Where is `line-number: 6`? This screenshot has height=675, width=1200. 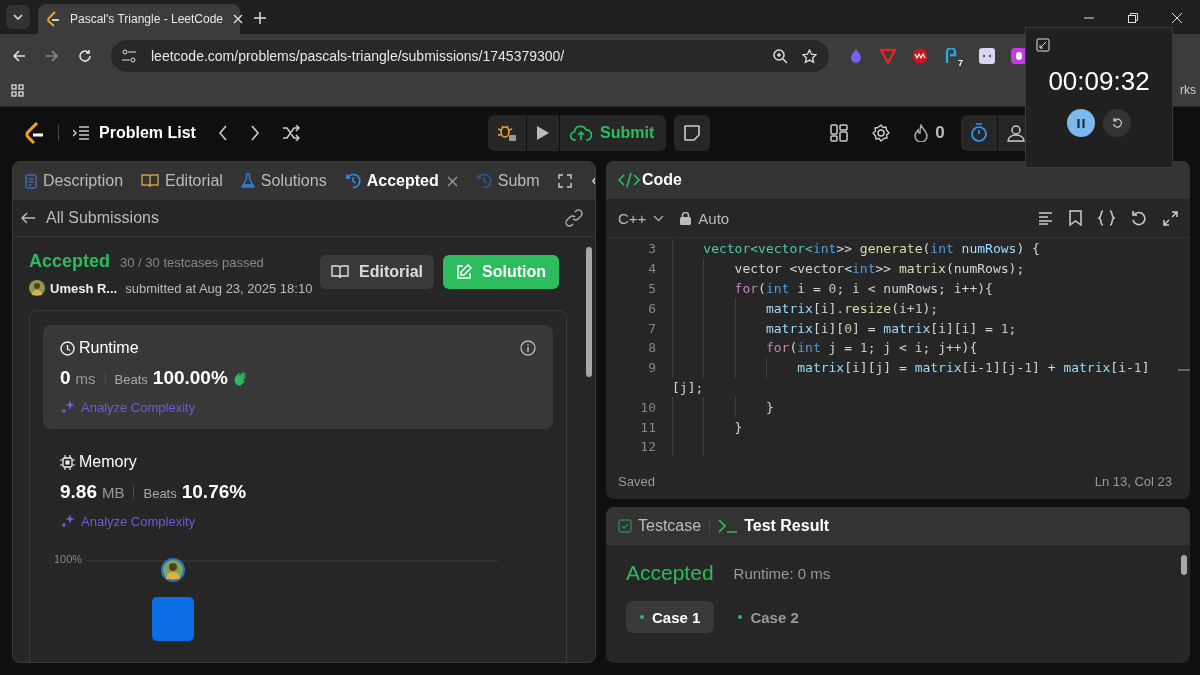 line-number: 6 is located at coordinates (652, 308).